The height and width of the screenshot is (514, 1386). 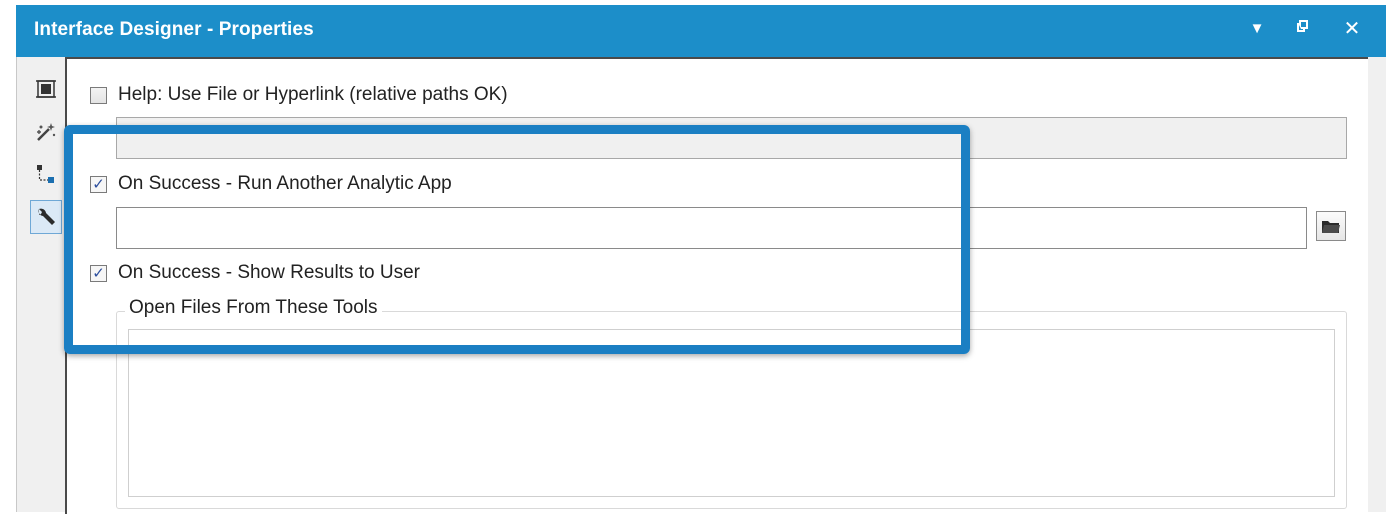 I want to click on title-bar: Interface Designer - Properties ▼ ✕, so click(x=701, y=31).